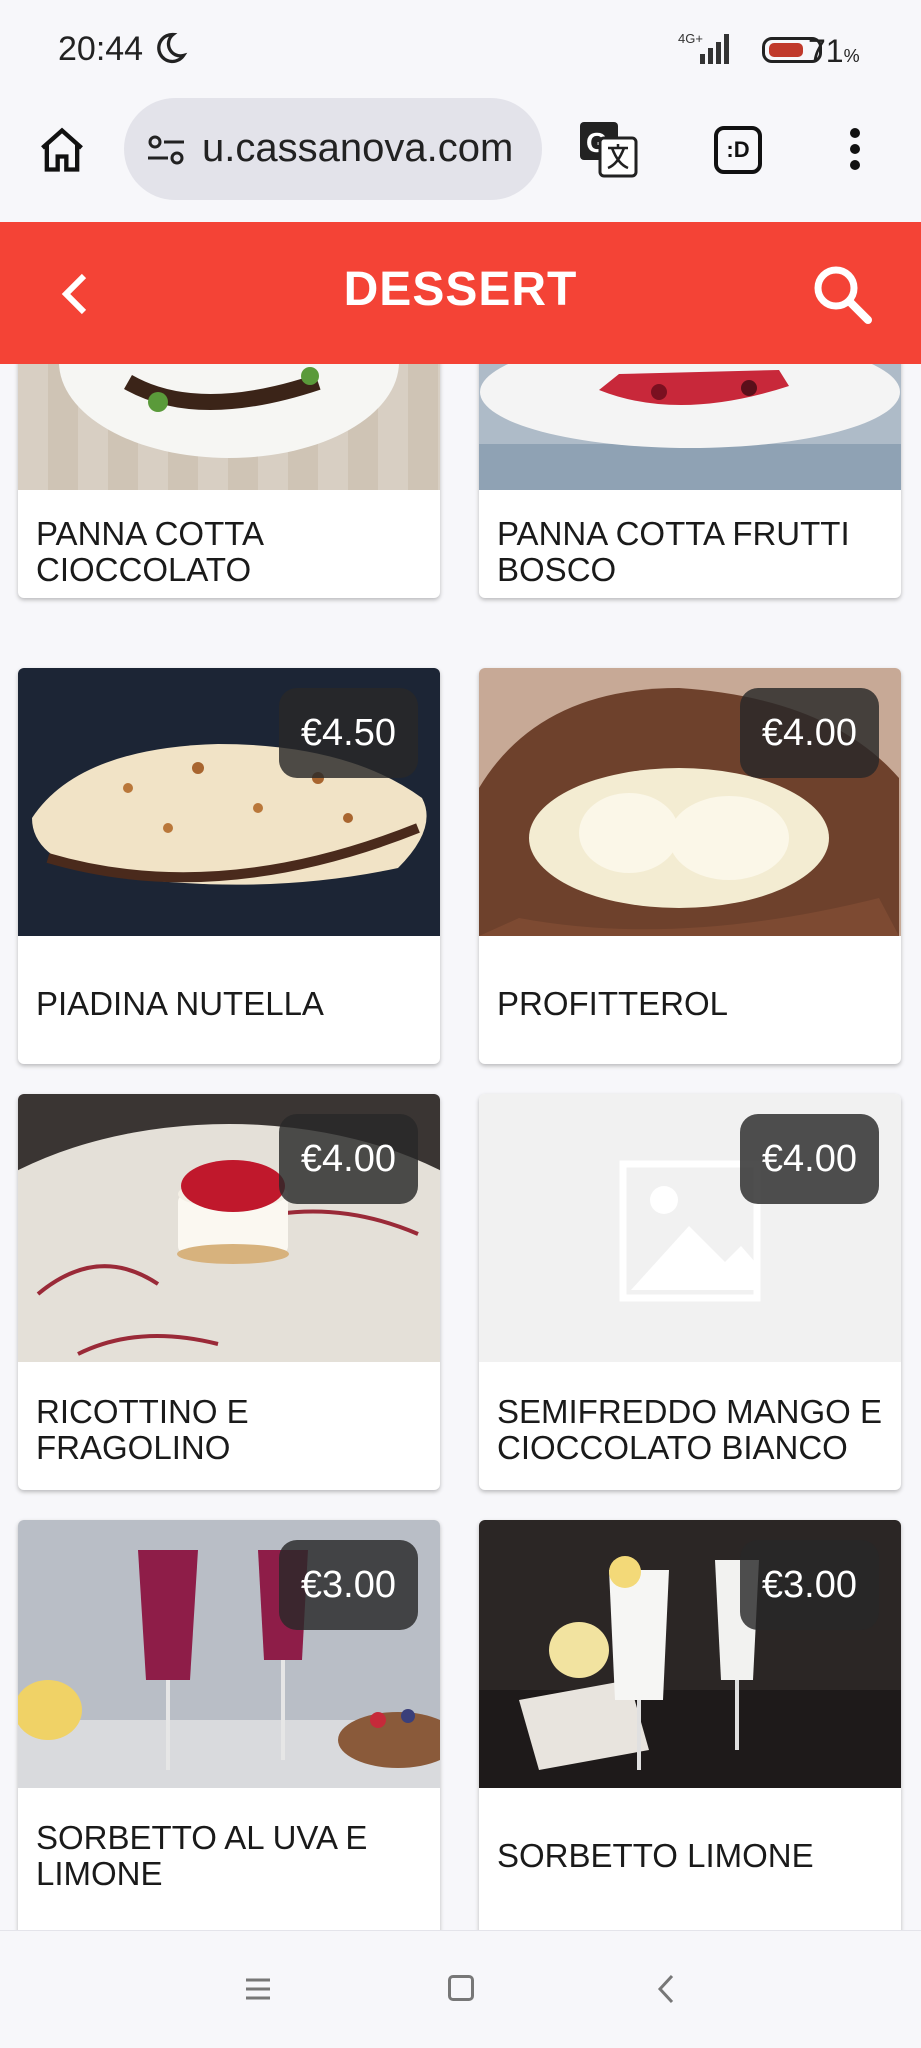  I want to click on item-name: PIADINA NUTELLA, so click(180, 1003).